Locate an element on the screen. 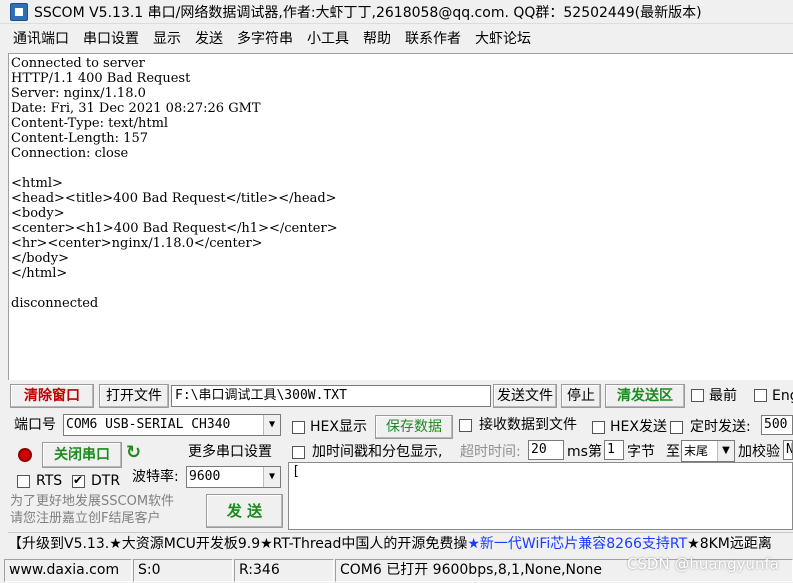  menu-multi-string: 多字符串 is located at coordinates (265, 39).